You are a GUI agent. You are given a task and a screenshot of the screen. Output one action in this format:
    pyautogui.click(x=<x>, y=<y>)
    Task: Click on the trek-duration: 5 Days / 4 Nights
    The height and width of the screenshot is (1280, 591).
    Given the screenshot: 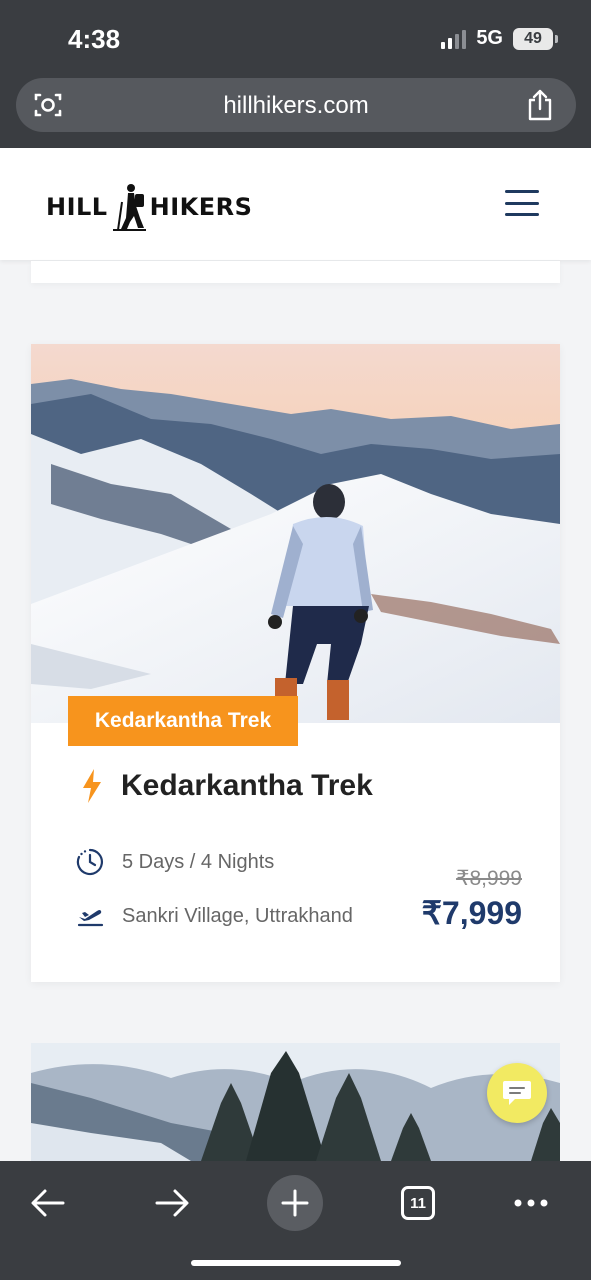 What is the action you would take?
    pyautogui.click(x=198, y=861)
    